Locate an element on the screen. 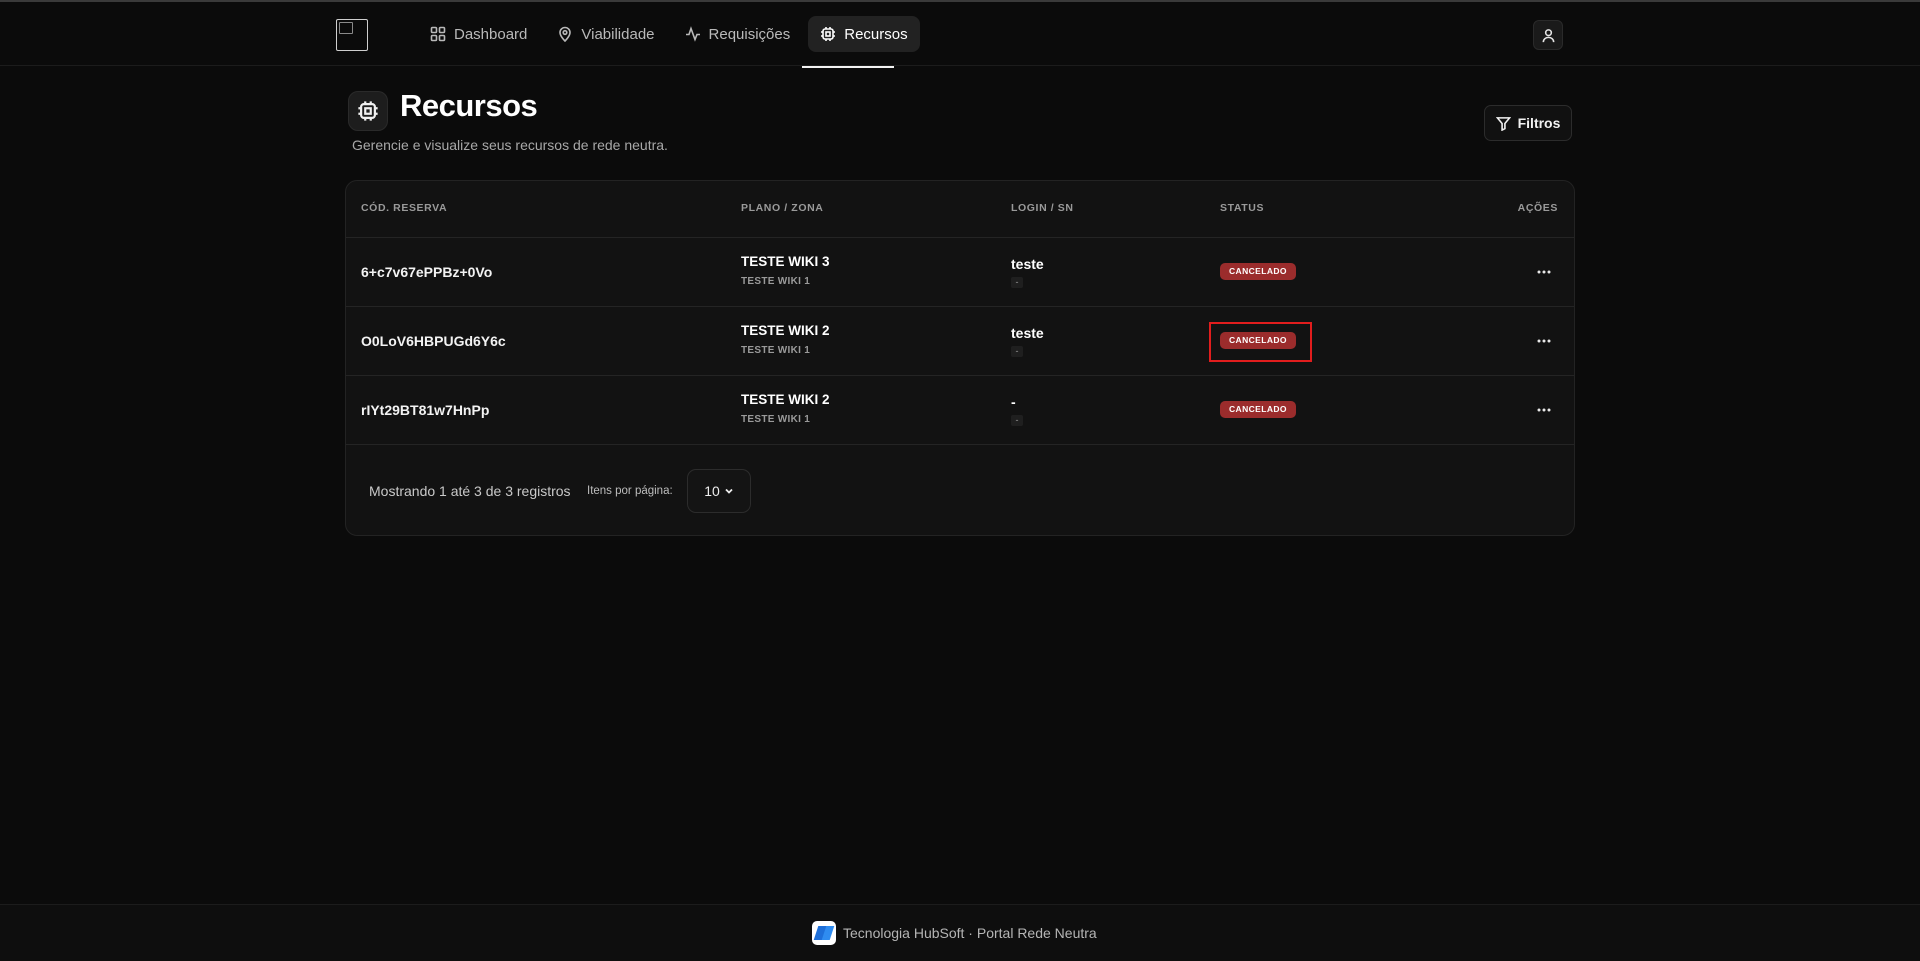 Image resolution: width=1920 pixels, height=961 pixels. page-footer: Tecnologia HubSoft · Portal Rede Neutra is located at coordinates (960, 932).